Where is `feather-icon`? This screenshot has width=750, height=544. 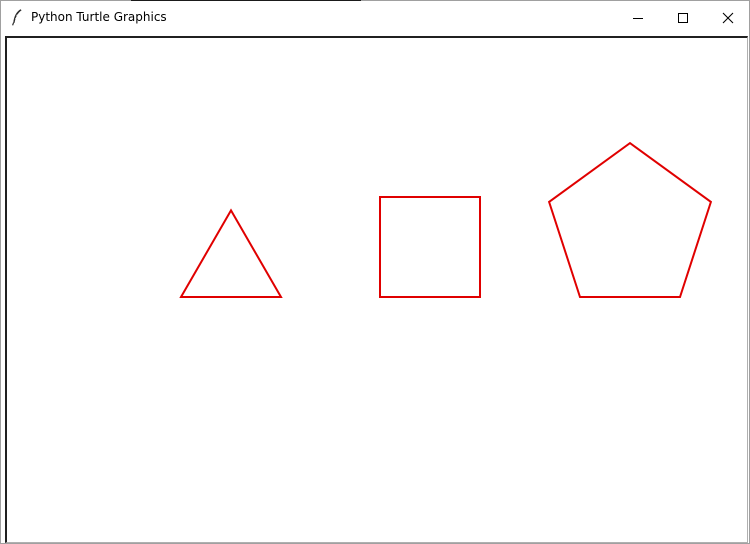 feather-icon is located at coordinates (17, 17).